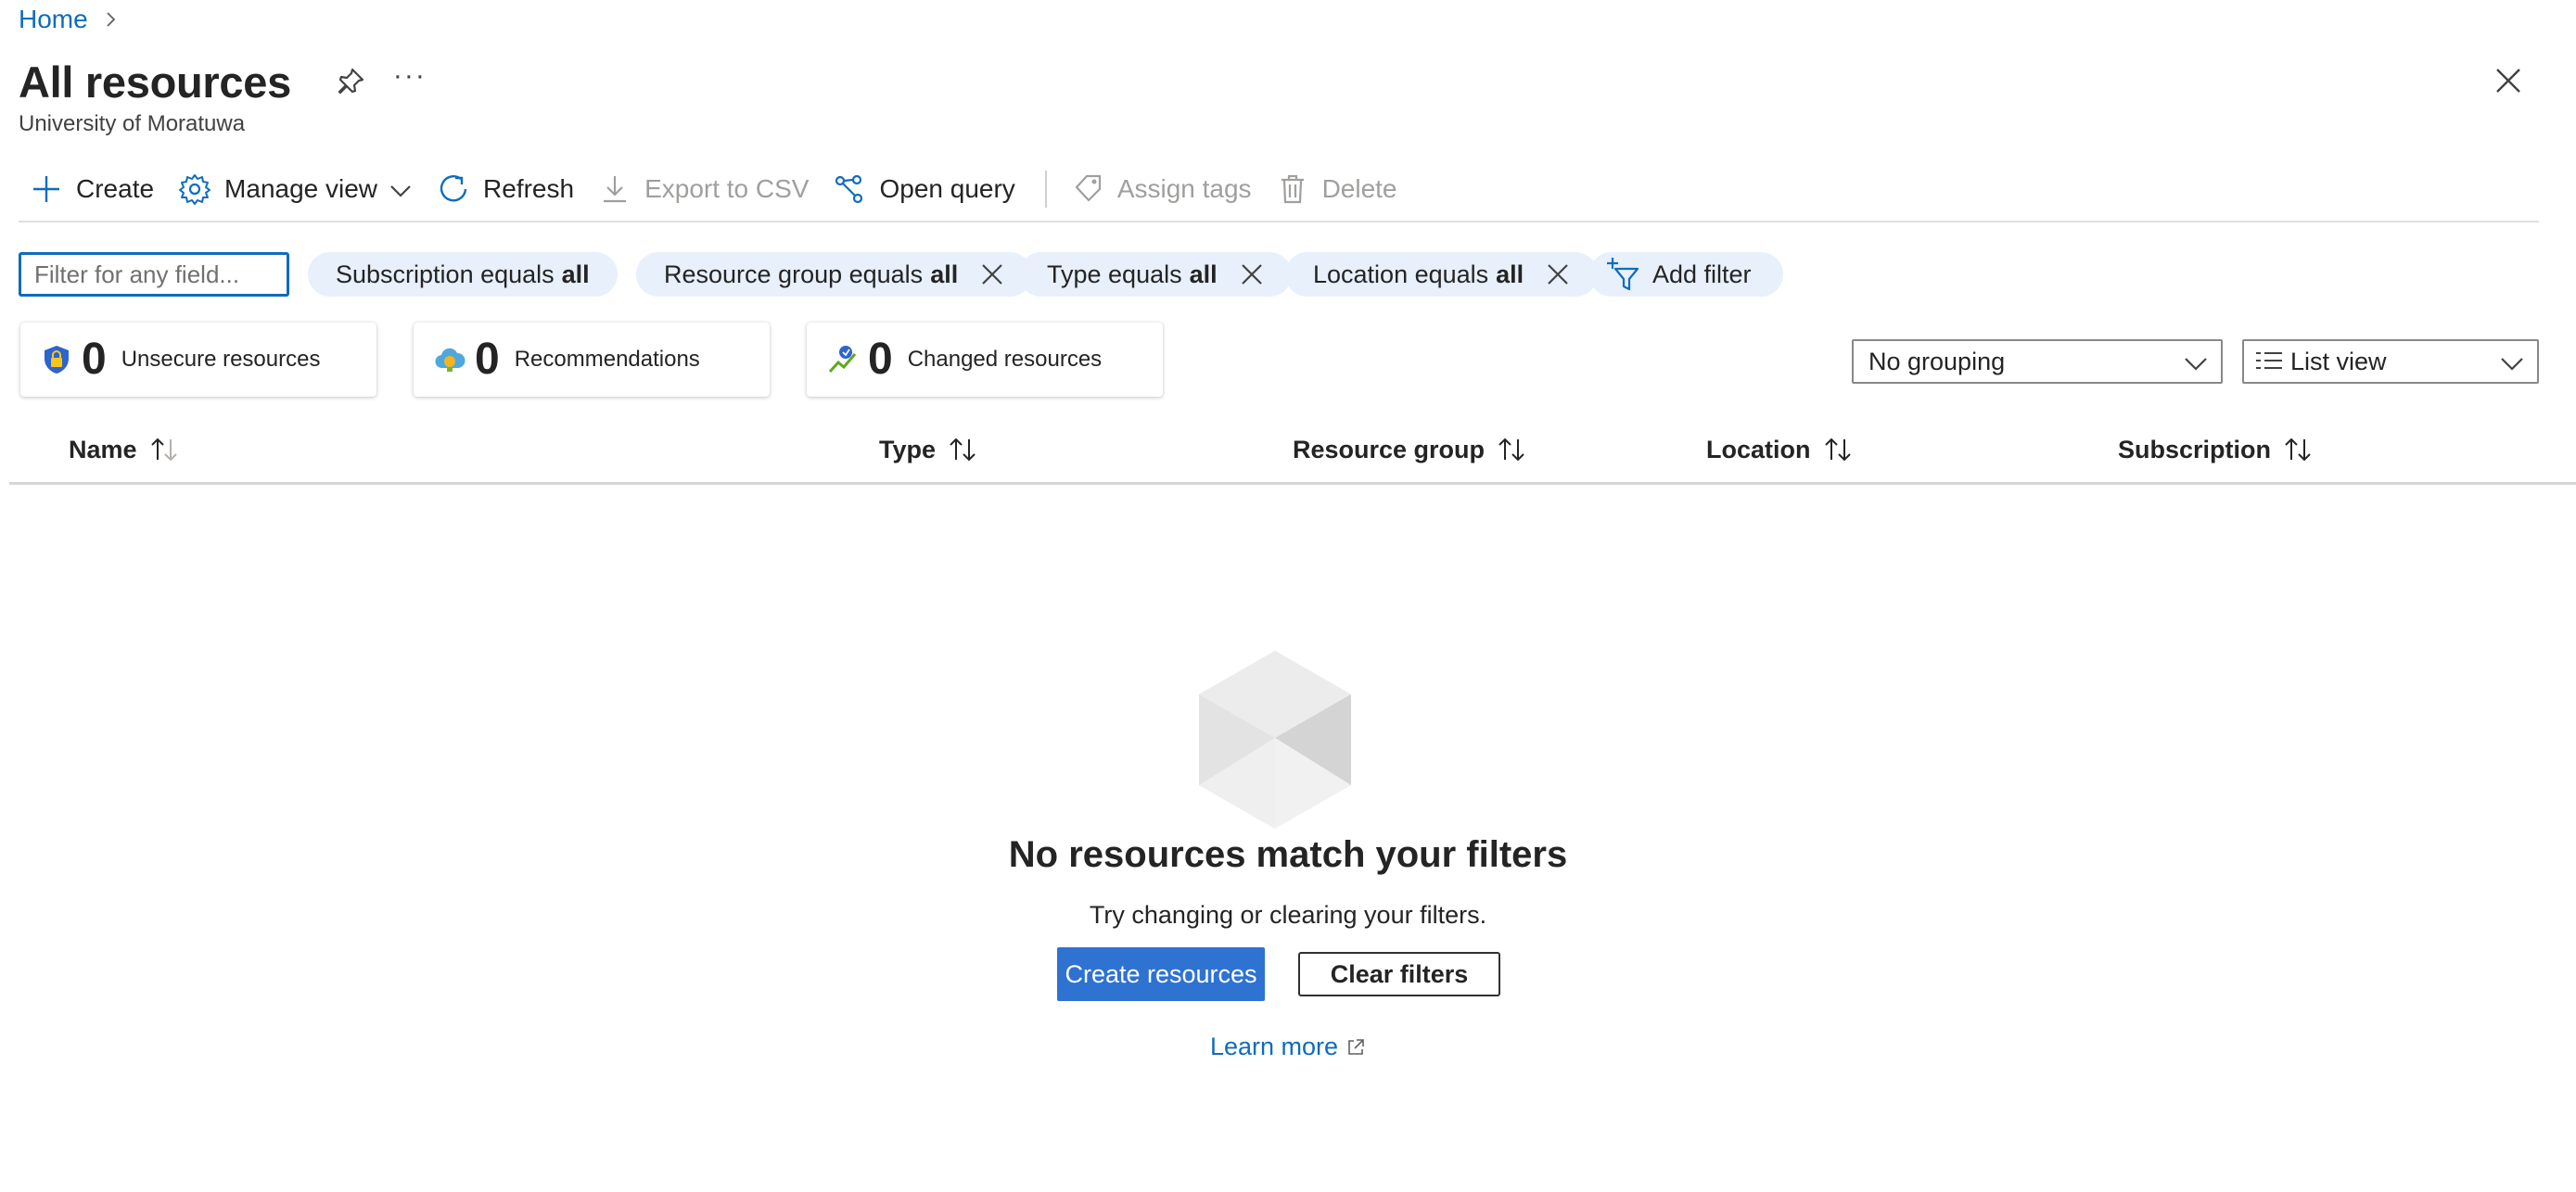  Describe the element at coordinates (46, 189) in the screenshot. I see `plus-icon` at that location.